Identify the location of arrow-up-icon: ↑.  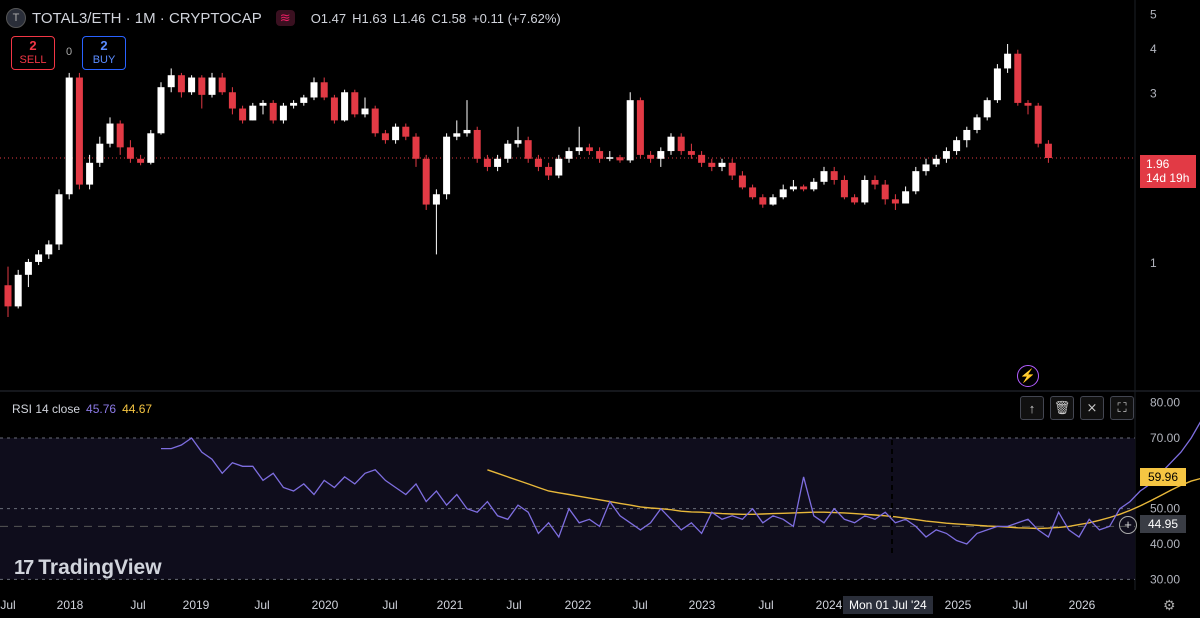
(1032, 408).